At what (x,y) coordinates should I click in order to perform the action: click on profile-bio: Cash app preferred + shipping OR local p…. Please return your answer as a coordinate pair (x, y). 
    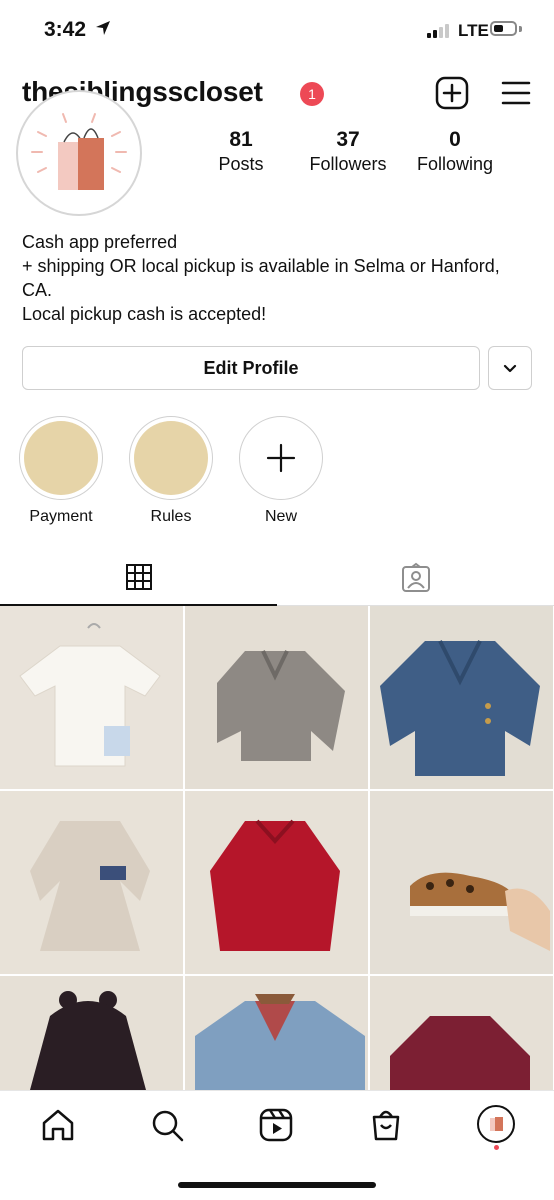
    Looking at the image, I should click on (282, 278).